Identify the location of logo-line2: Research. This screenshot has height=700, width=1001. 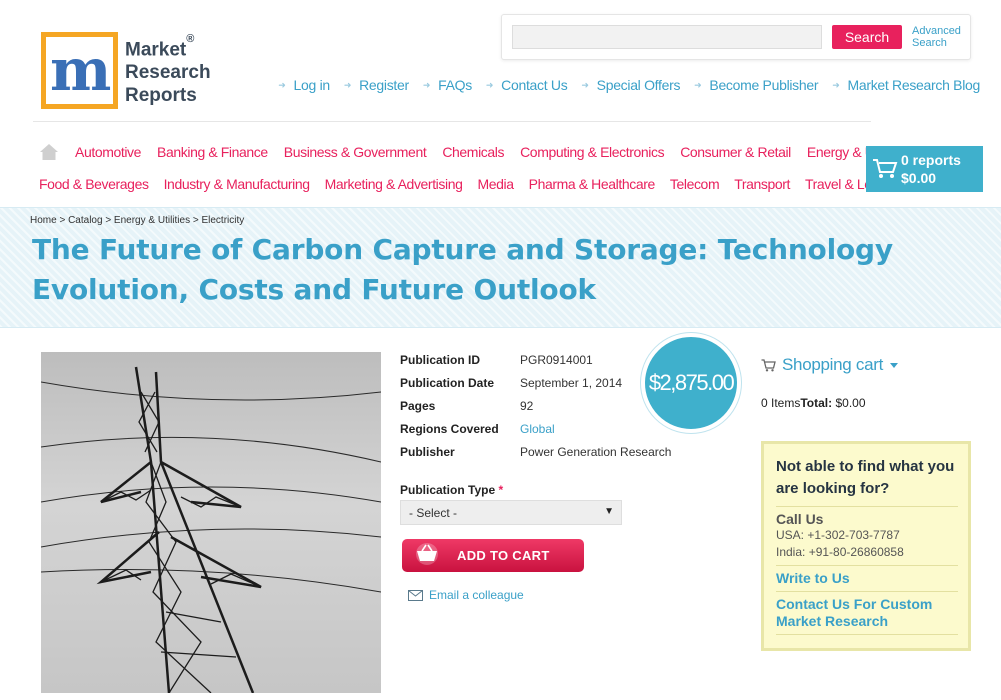
(168, 73).